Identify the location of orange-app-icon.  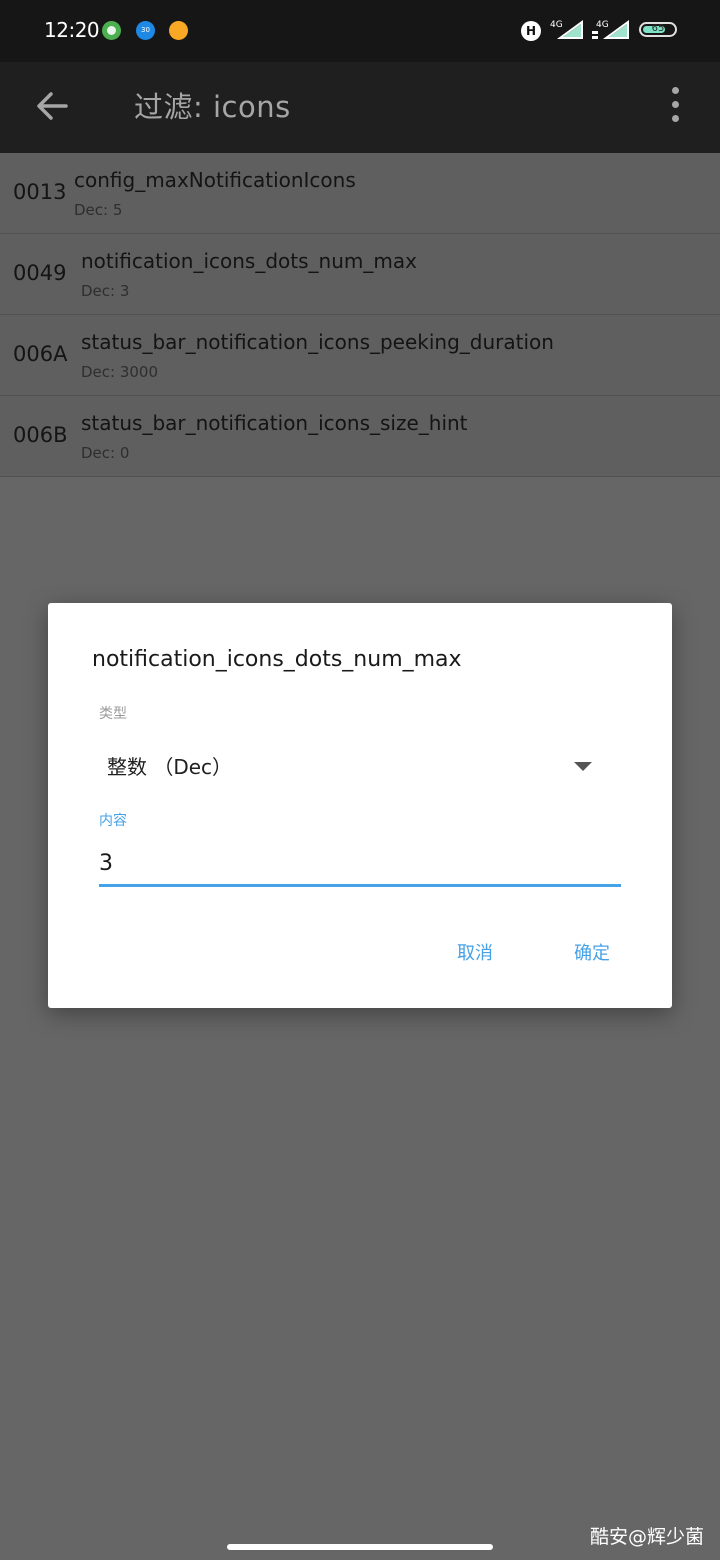
(178, 30).